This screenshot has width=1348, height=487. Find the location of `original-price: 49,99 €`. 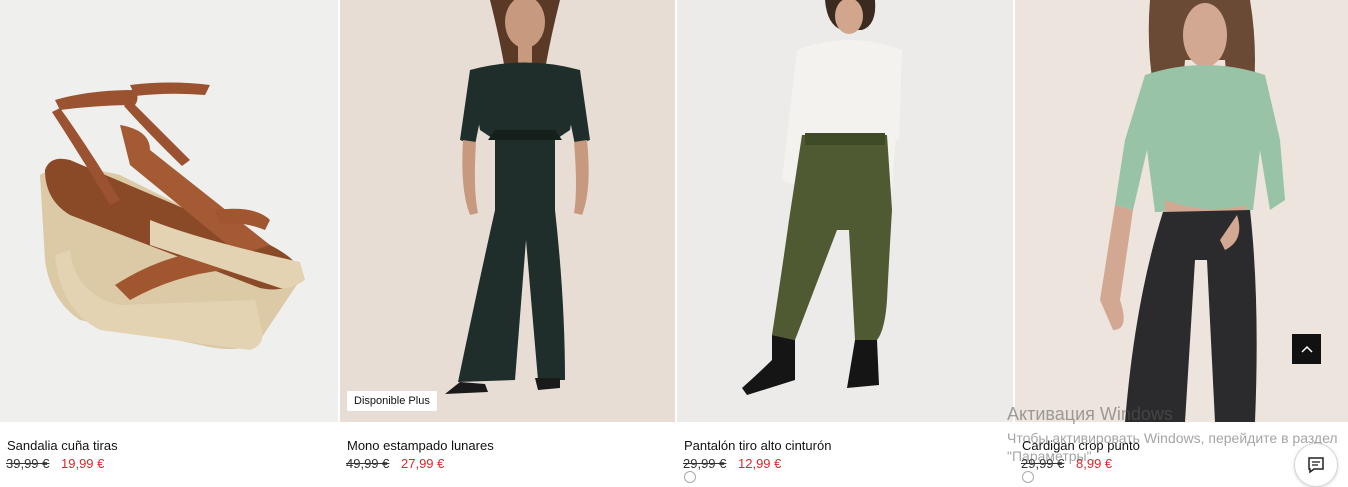

original-price: 49,99 € is located at coordinates (368, 463).